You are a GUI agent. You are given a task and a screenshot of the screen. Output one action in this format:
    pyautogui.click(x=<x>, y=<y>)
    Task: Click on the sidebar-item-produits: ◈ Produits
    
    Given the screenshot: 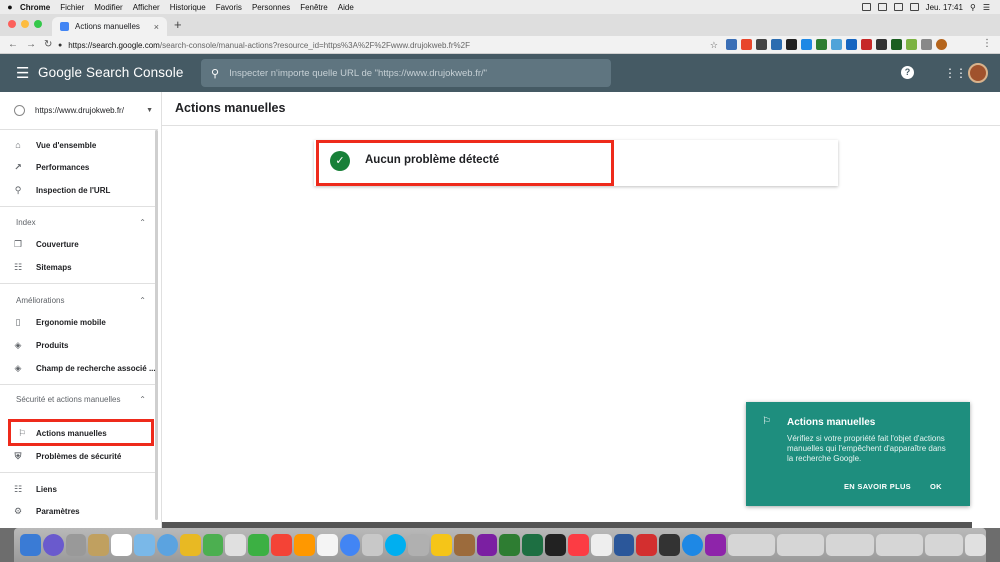 What is the action you would take?
    pyautogui.click(x=79, y=345)
    